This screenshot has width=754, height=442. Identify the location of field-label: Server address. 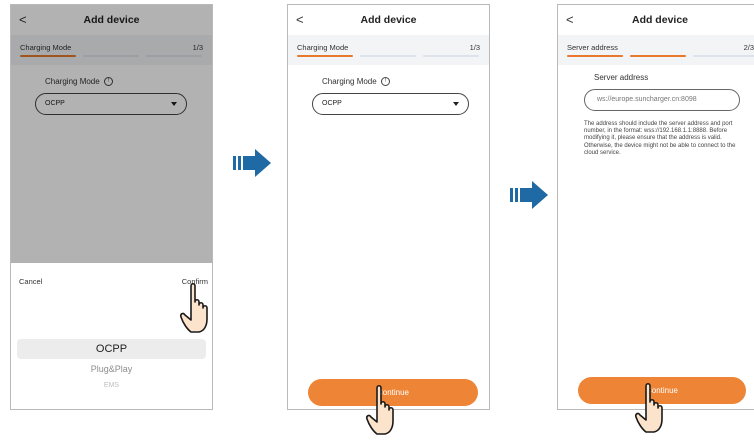
(621, 77).